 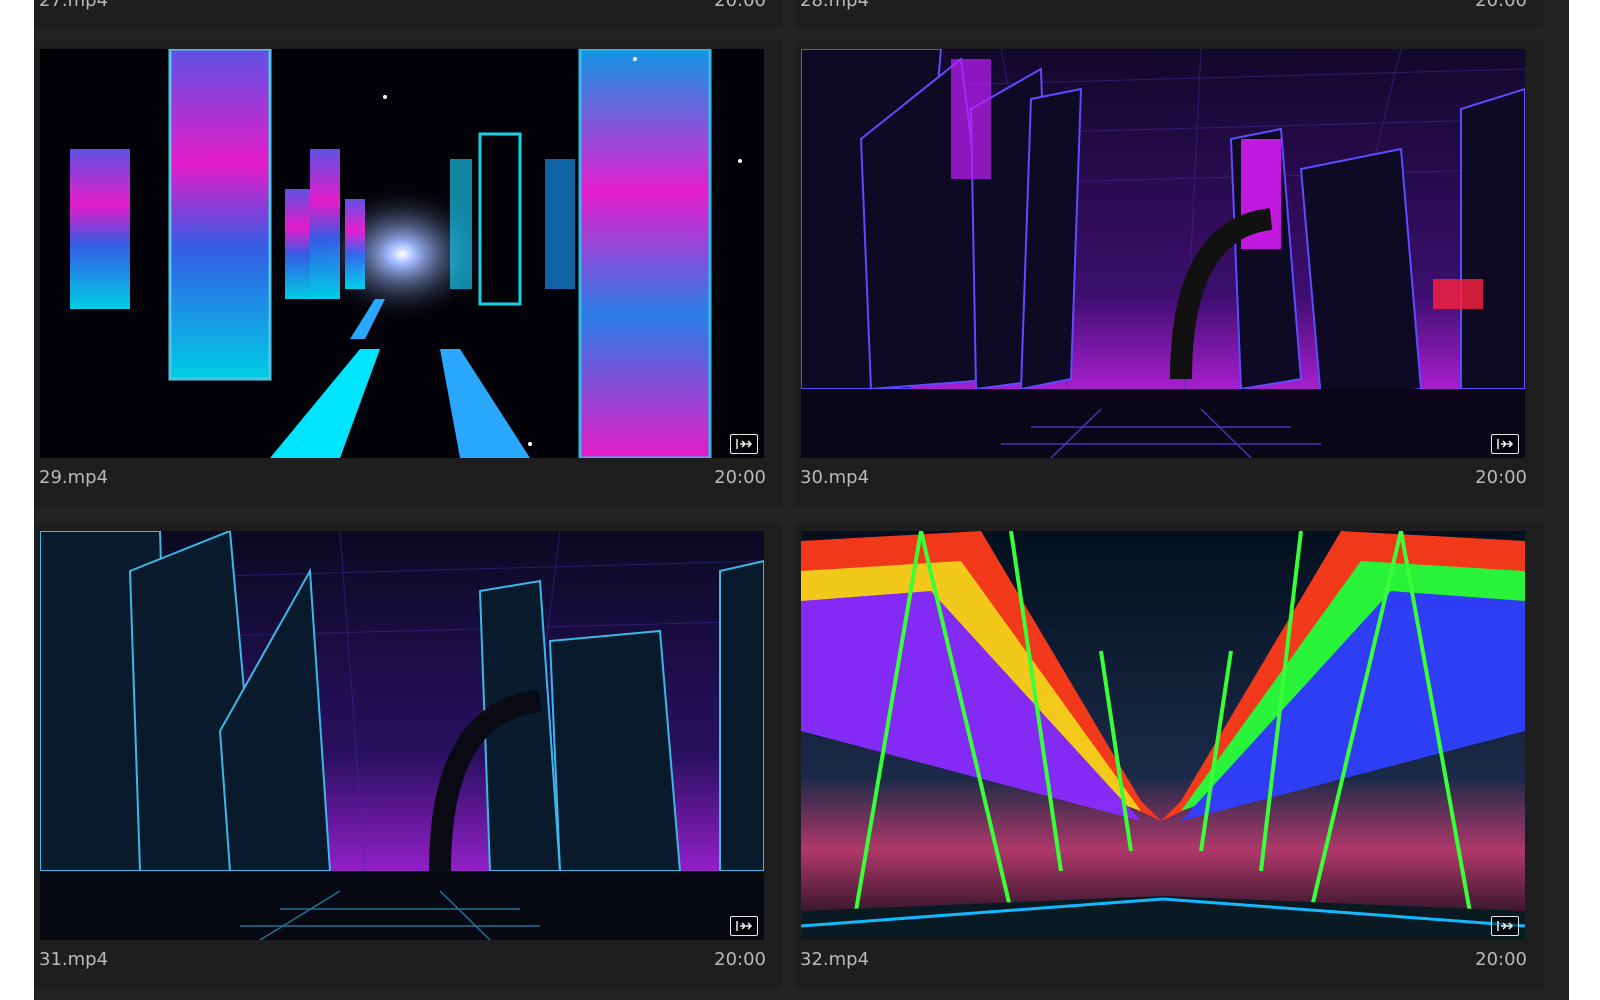 What do you see at coordinates (835, 5) in the screenshot?
I see `clip-filename: 28.mp4` at bounding box center [835, 5].